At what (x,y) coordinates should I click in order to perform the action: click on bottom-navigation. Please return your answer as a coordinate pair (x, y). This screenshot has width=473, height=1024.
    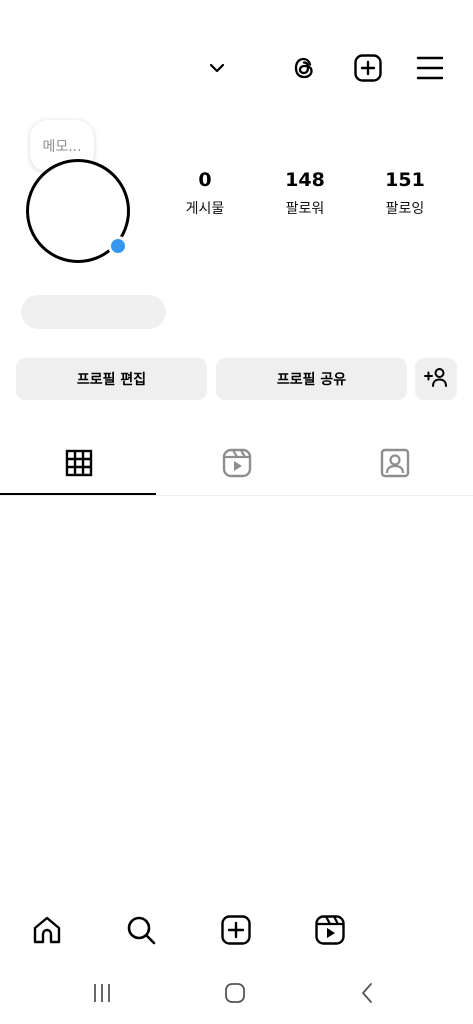
    Looking at the image, I should click on (236, 930).